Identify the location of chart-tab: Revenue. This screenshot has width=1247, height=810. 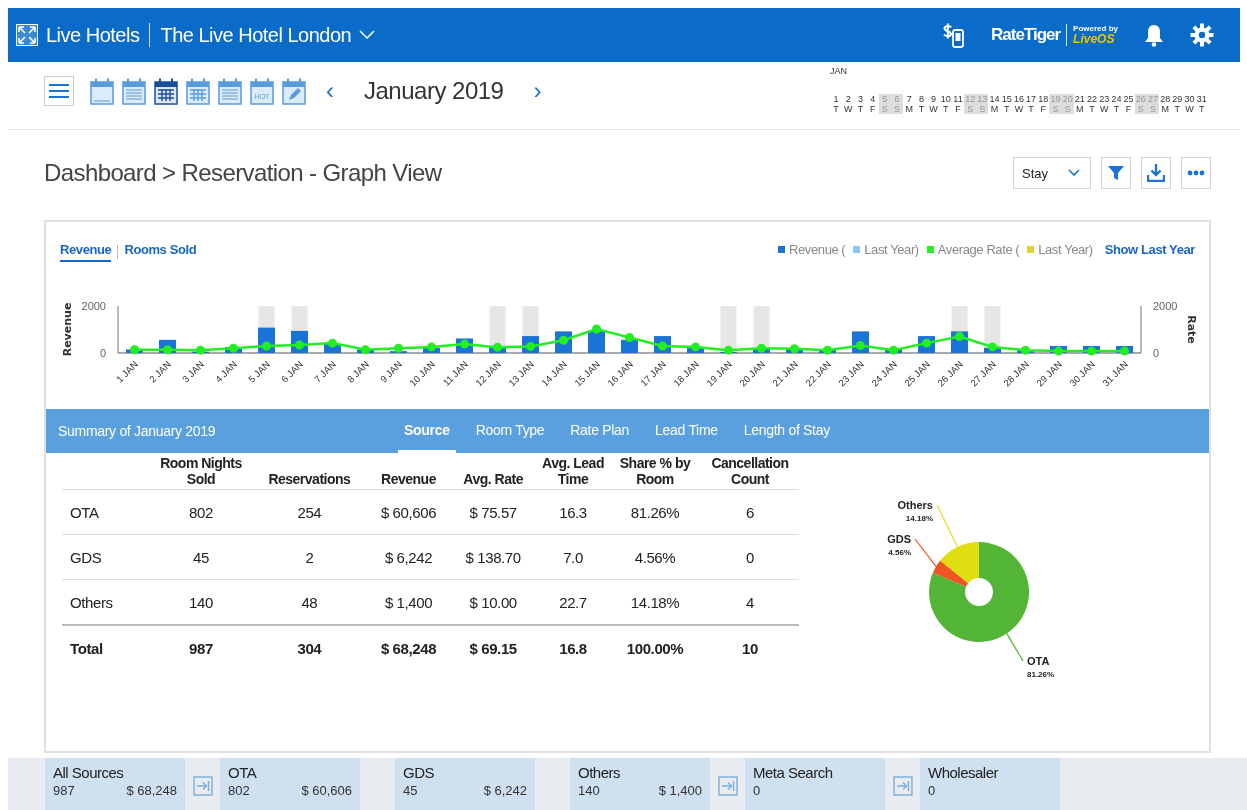
(86, 252).